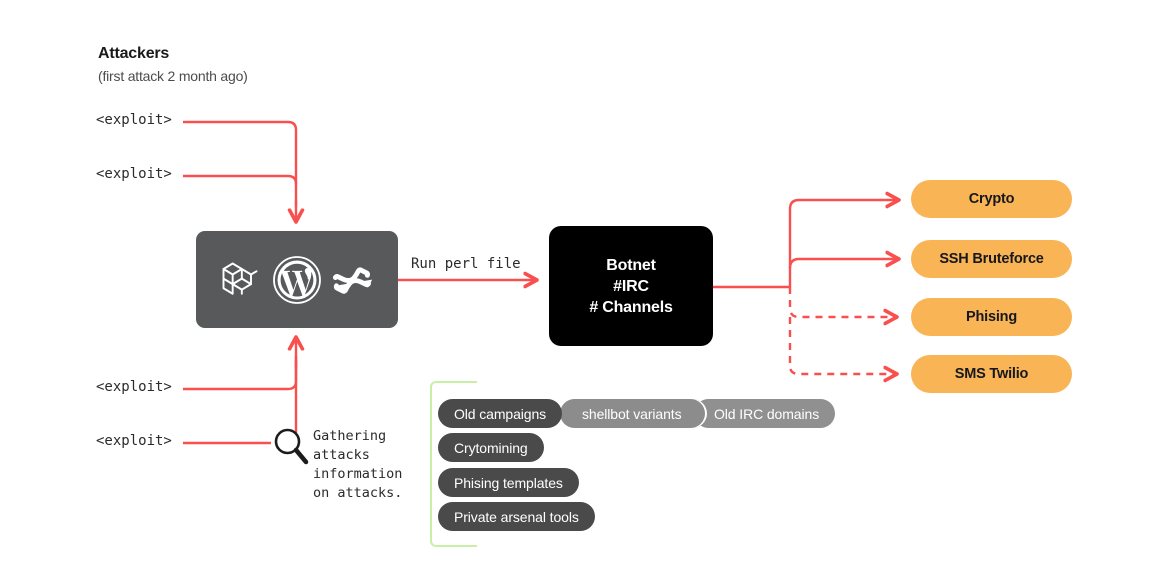  I want to click on page-title: Attackers, so click(134, 53).